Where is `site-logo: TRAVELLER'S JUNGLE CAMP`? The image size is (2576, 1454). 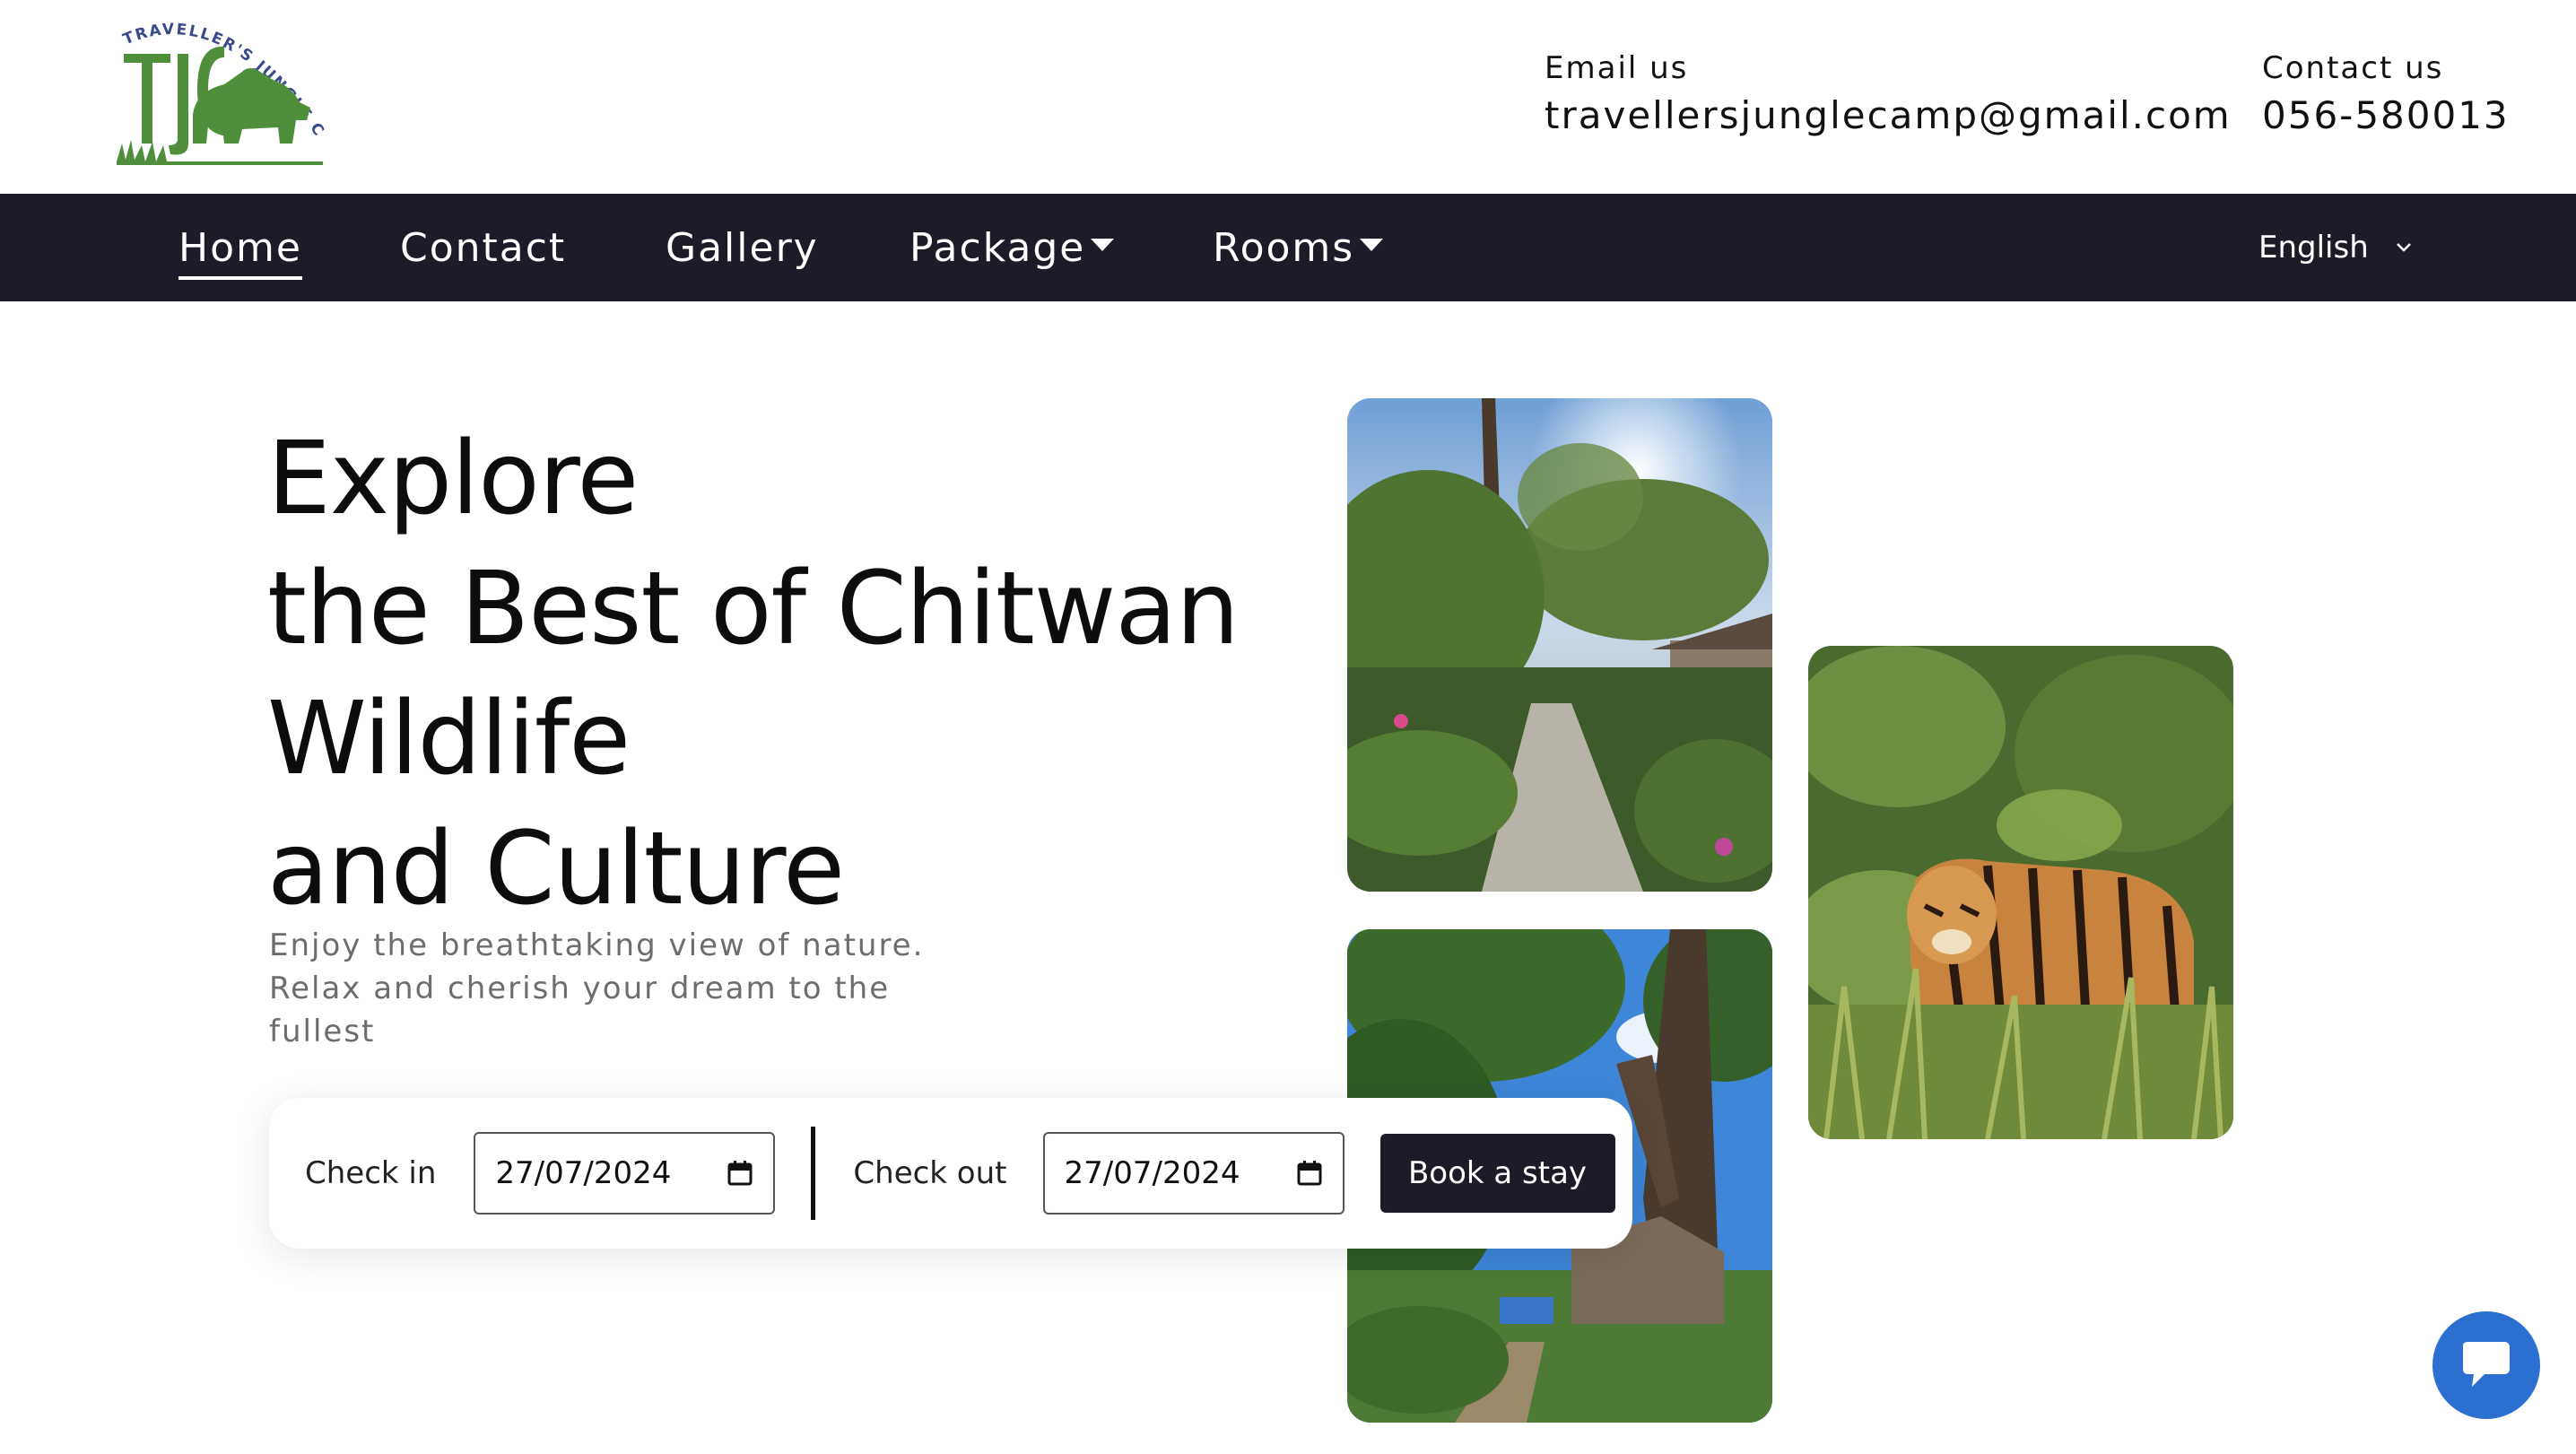
site-logo: TRAVELLER'S JUNGLE CAMP is located at coordinates (216, 85).